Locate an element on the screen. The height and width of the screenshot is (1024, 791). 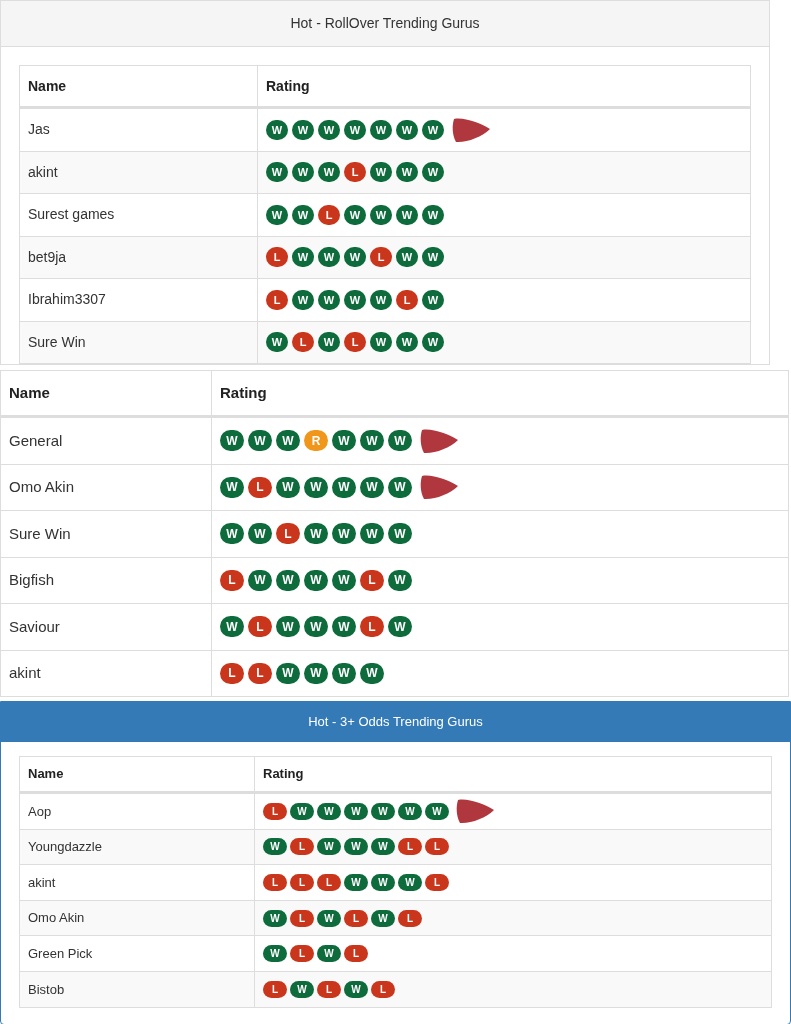
panel-title: Hot - RollOver Trending Gurus is located at coordinates (385, 23).